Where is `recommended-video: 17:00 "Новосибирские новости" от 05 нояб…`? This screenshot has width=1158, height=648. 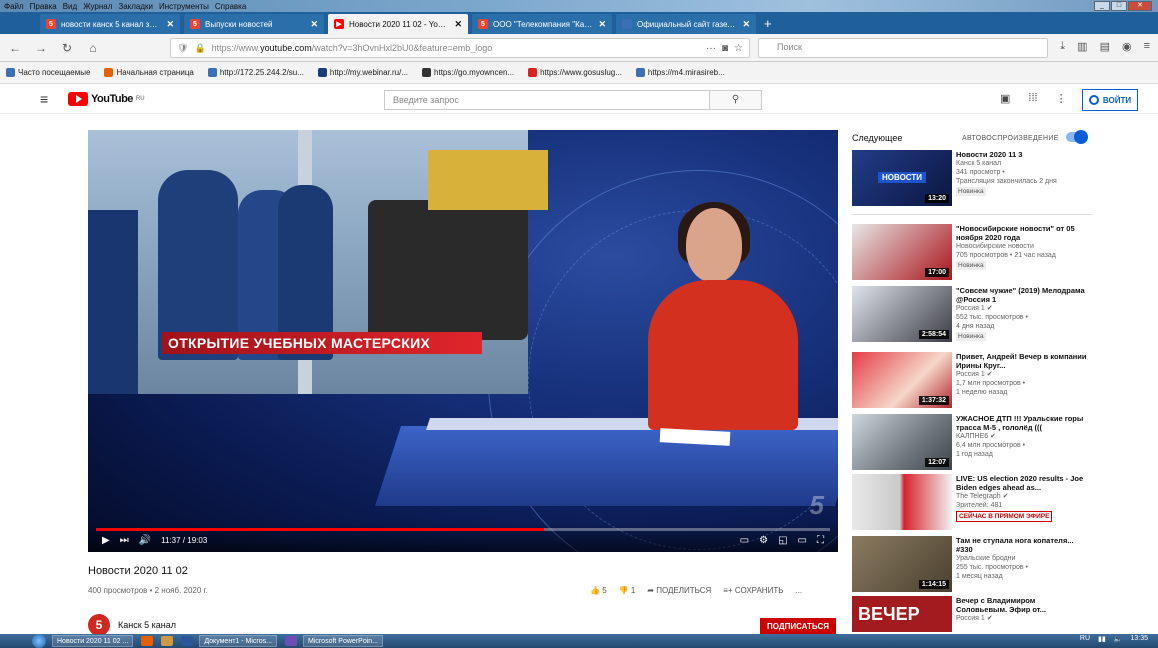
recommended-video: 17:00 "Новосибирские новости" от 05 нояб… is located at coordinates (972, 256).